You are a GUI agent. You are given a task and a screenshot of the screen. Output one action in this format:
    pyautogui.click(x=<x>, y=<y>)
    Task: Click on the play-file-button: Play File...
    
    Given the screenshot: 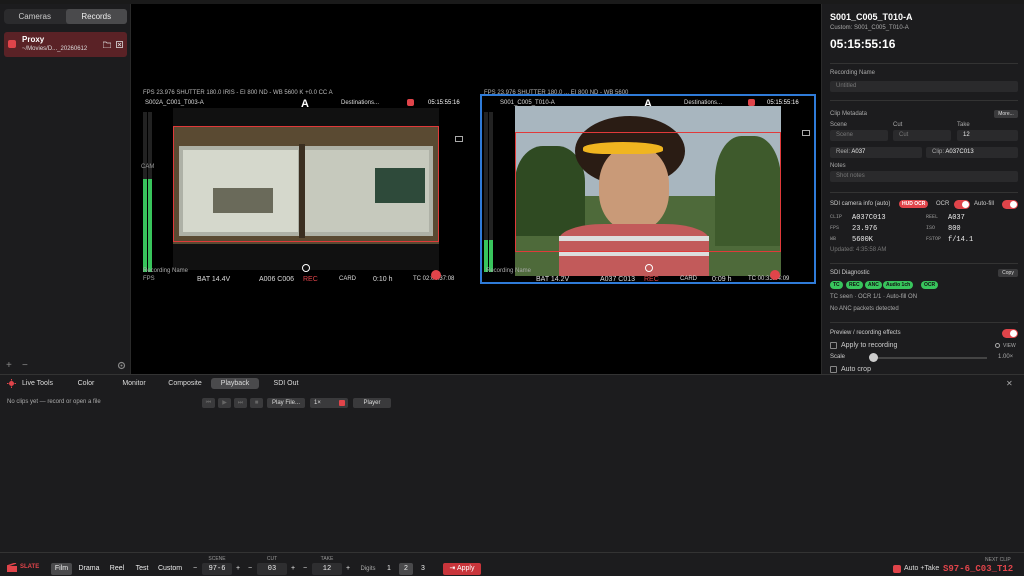 What is the action you would take?
    pyautogui.click(x=286, y=403)
    